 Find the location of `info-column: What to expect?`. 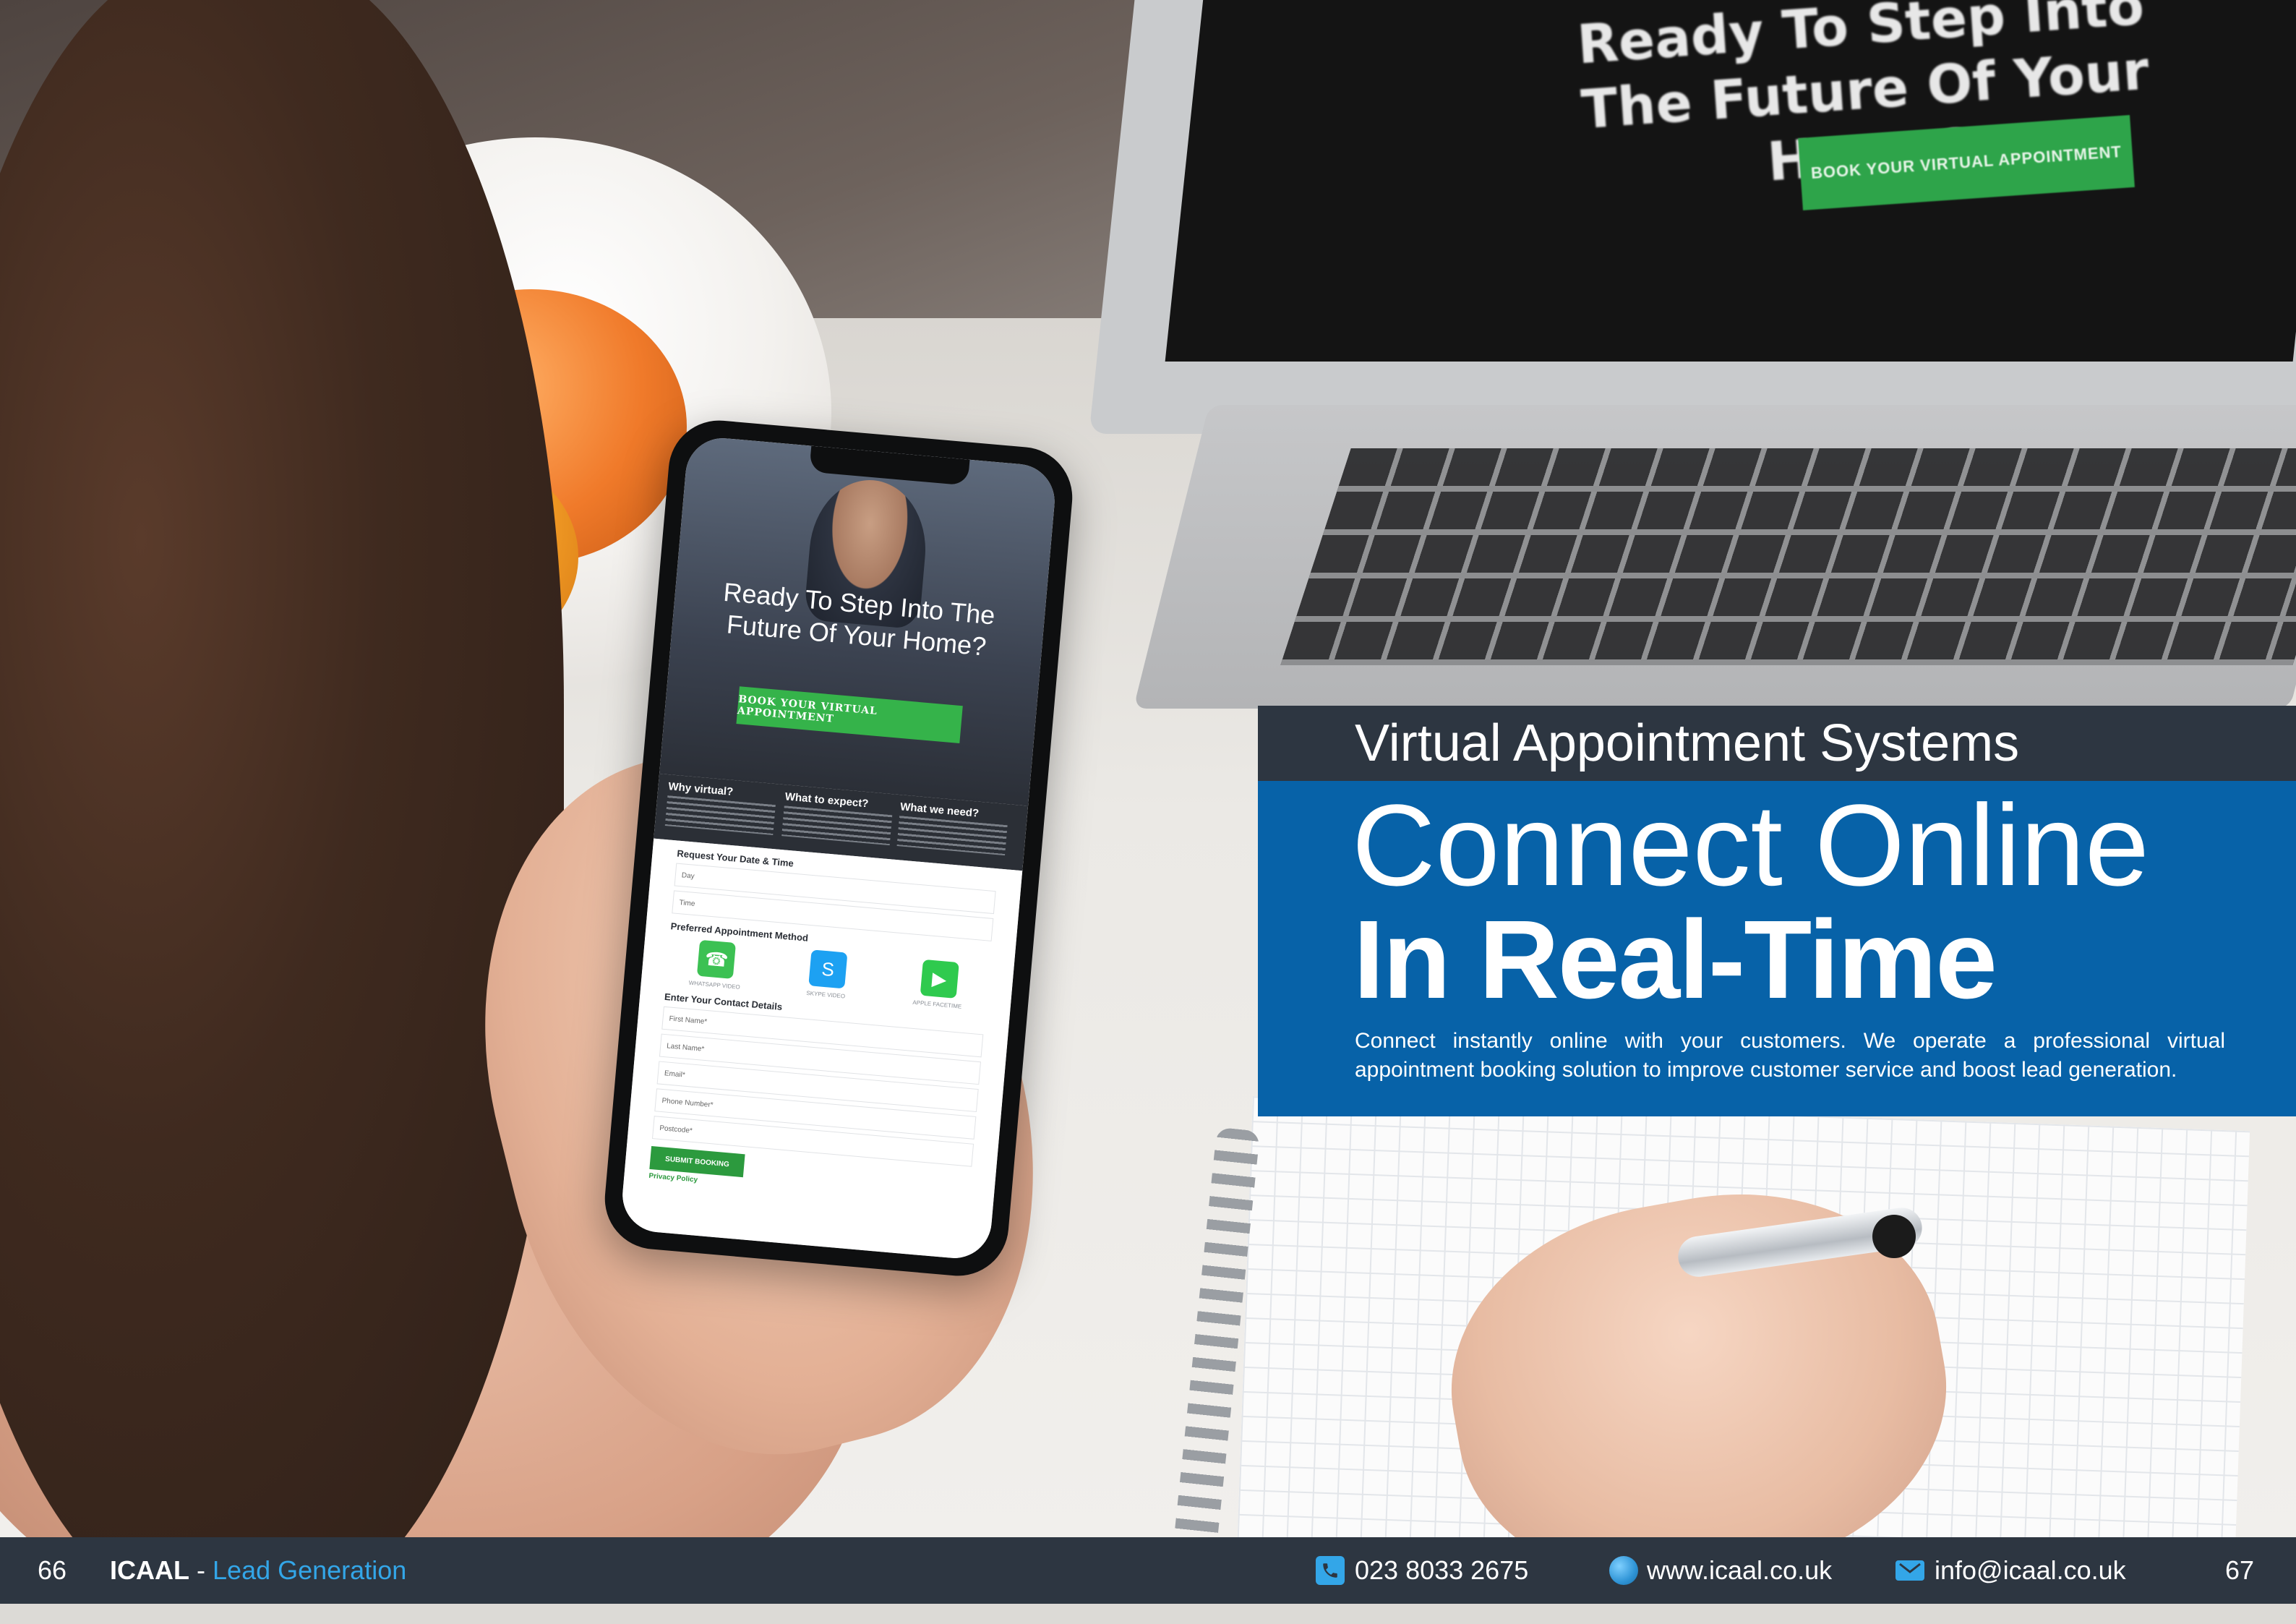

info-column: What to expect? is located at coordinates (837, 818).